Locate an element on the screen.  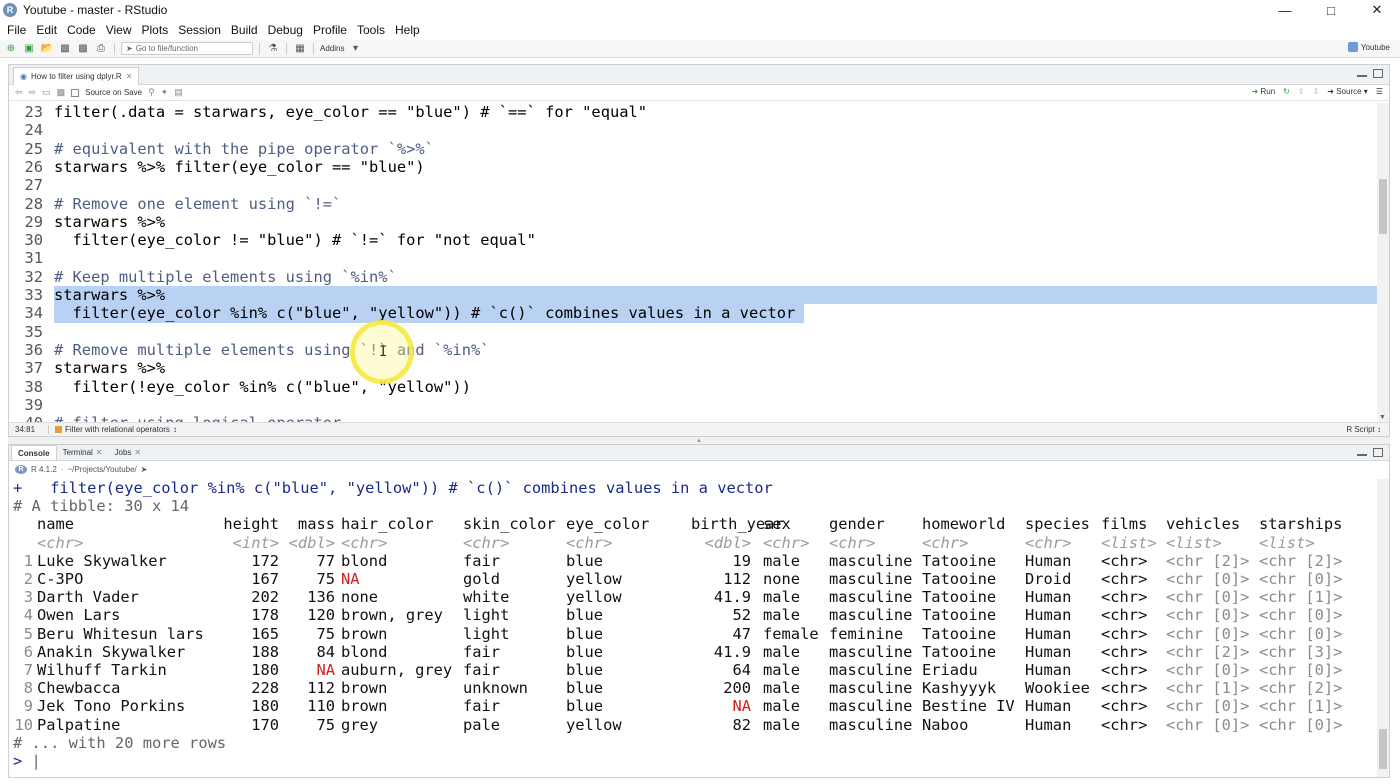
menu-help: Help is located at coordinates (407, 30).